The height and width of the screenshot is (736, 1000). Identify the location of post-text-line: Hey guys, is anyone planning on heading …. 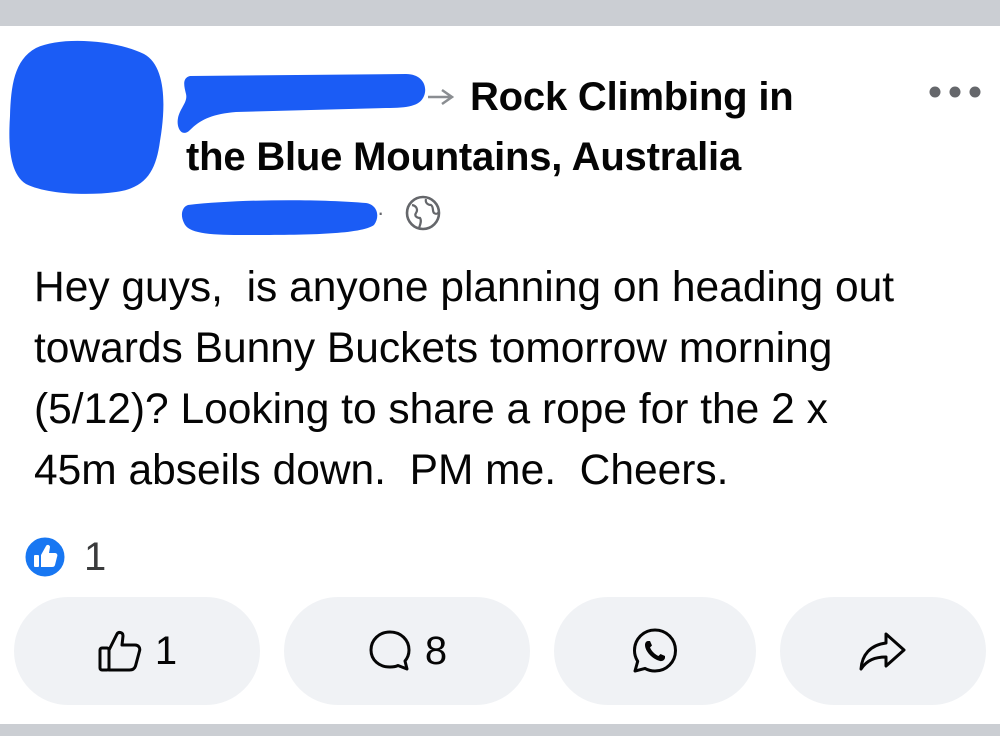
(464, 287).